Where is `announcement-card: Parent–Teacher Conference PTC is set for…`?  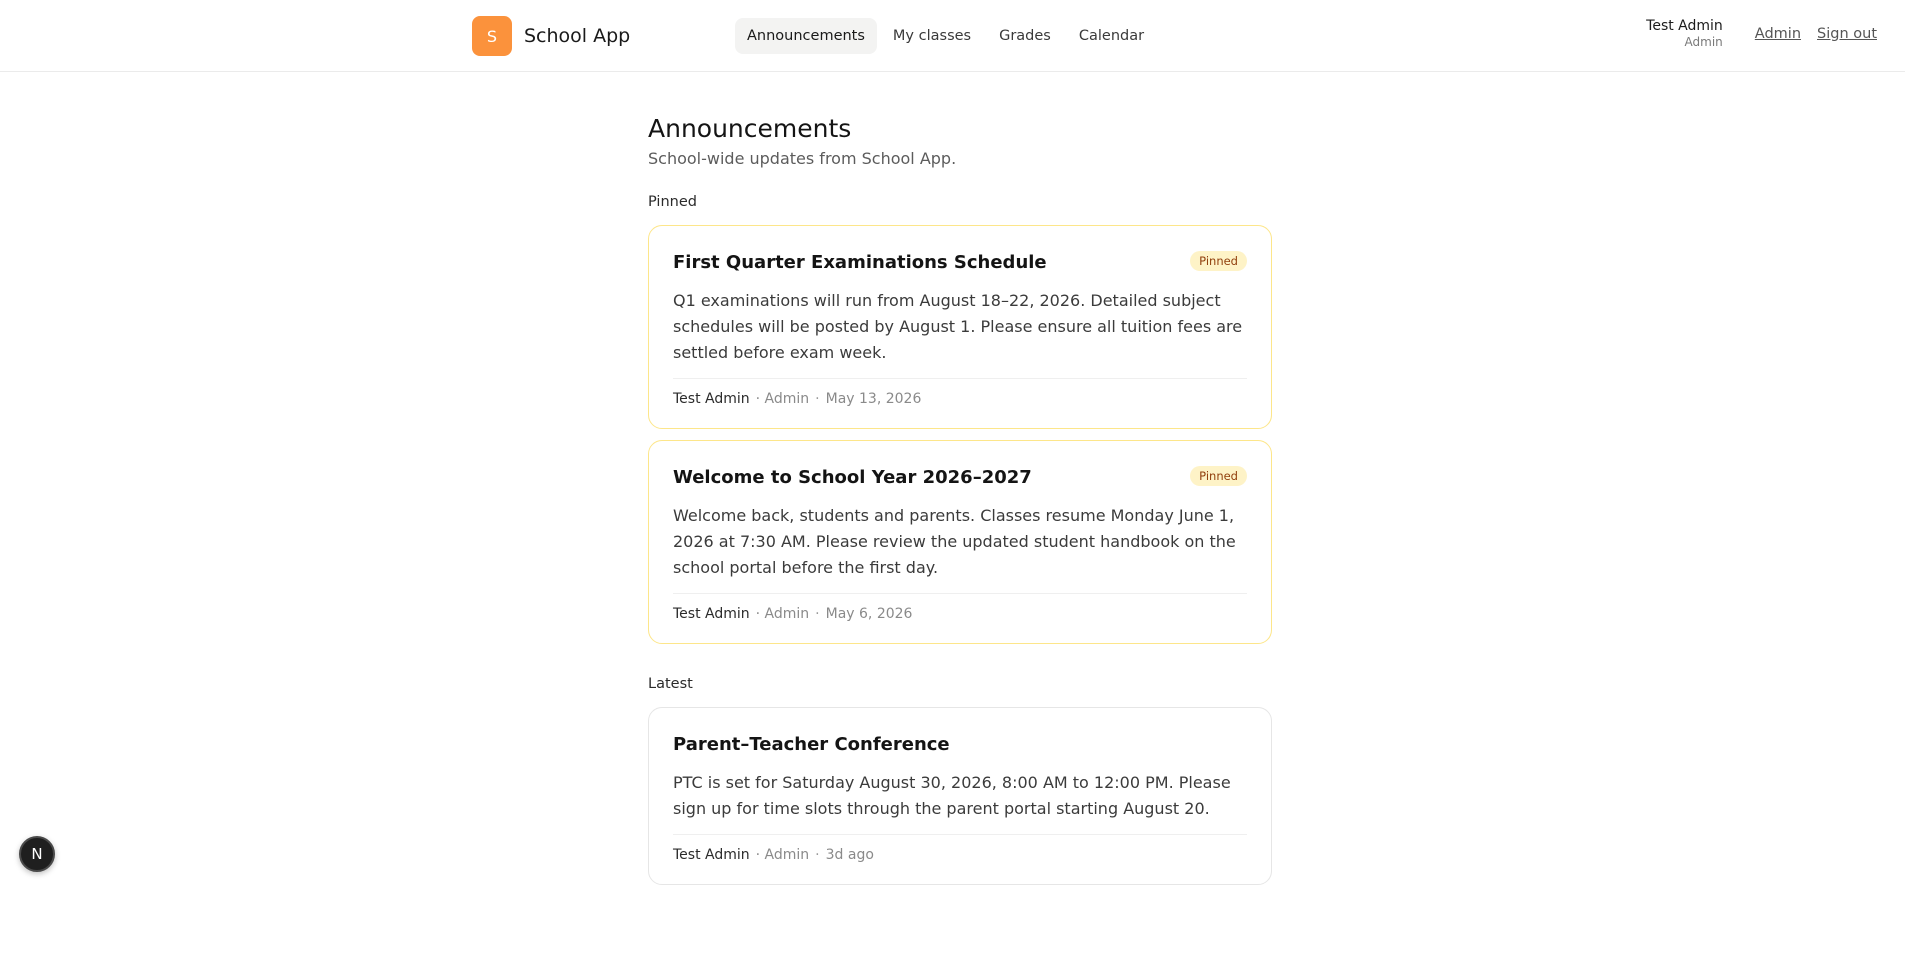 announcement-card: Parent–Teacher Conference PTC is set for… is located at coordinates (960, 796).